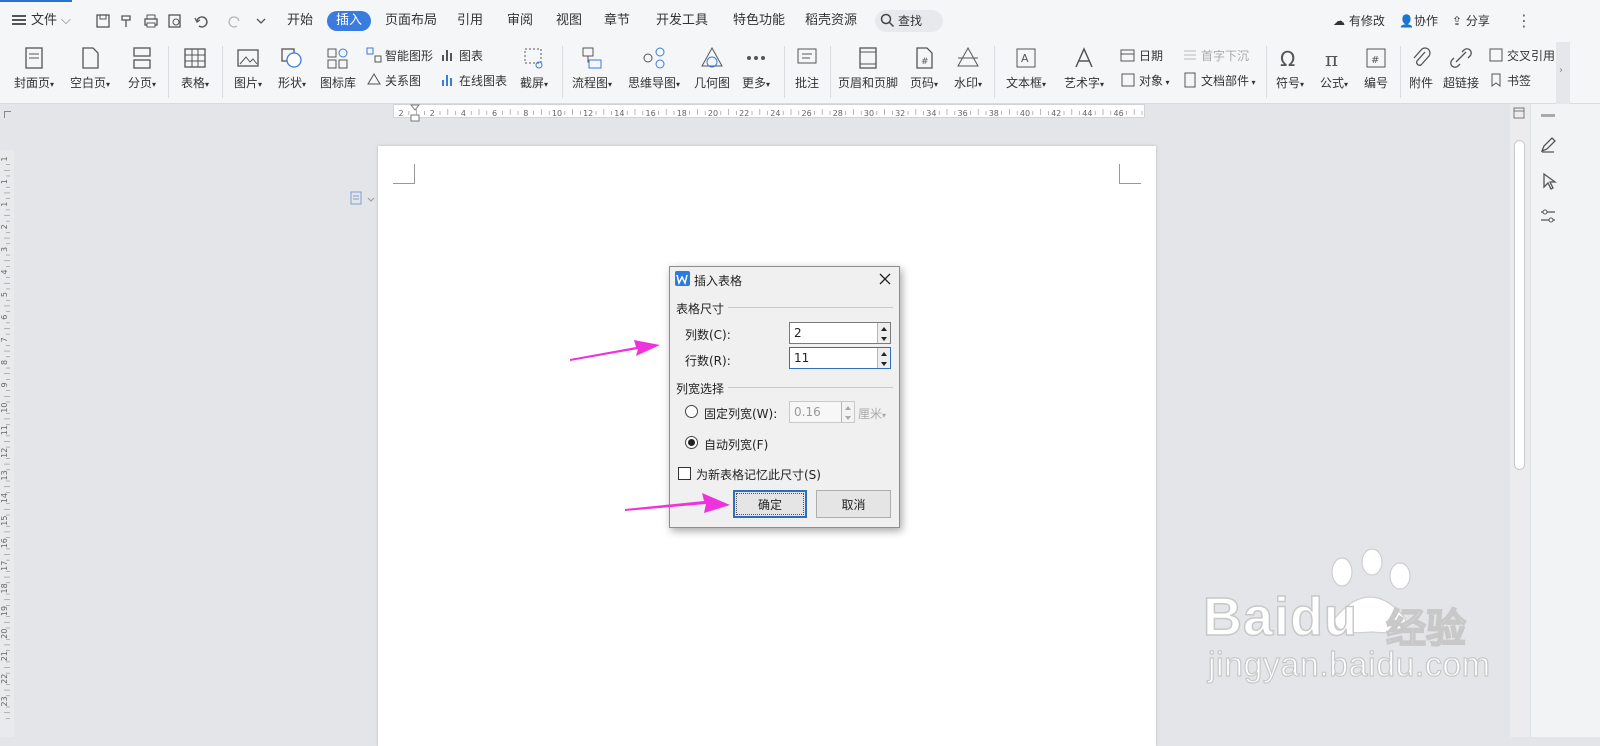  What do you see at coordinates (1400, 623) in the screenshot?
I see `baidu-watermark: Baidu 经验 jingyan.baidu.com` at bounding box center [1400, 623].